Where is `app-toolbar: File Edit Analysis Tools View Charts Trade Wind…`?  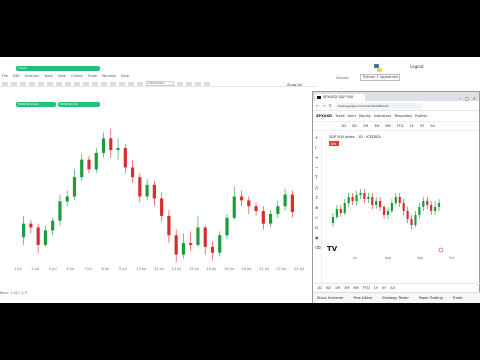
app-toolbar: File Edit Analysis Tools View Charts Trade Wind… is located at coordinates (158, 72).